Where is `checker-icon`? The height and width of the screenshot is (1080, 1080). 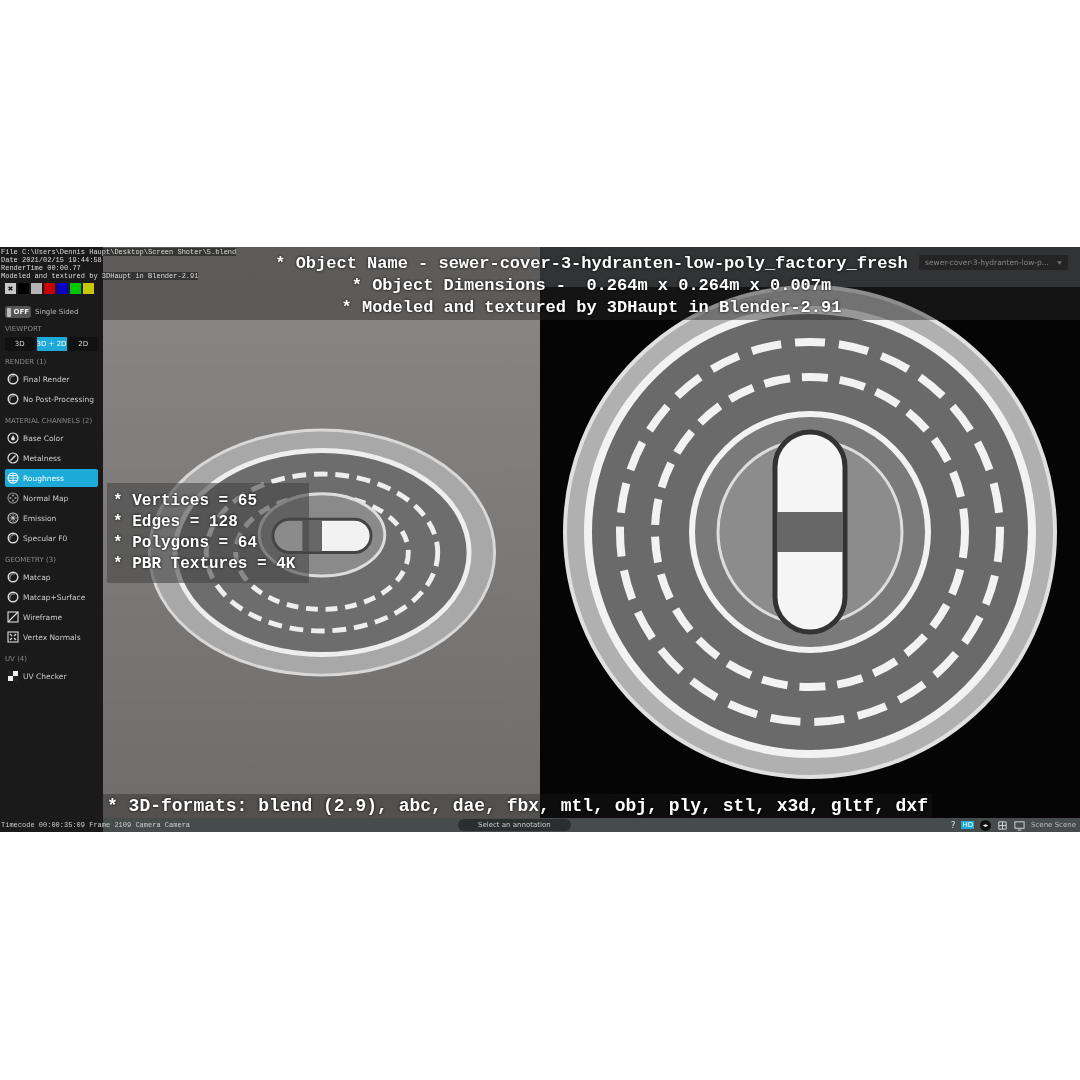 checker-icon is located at coordinates (13, 676).